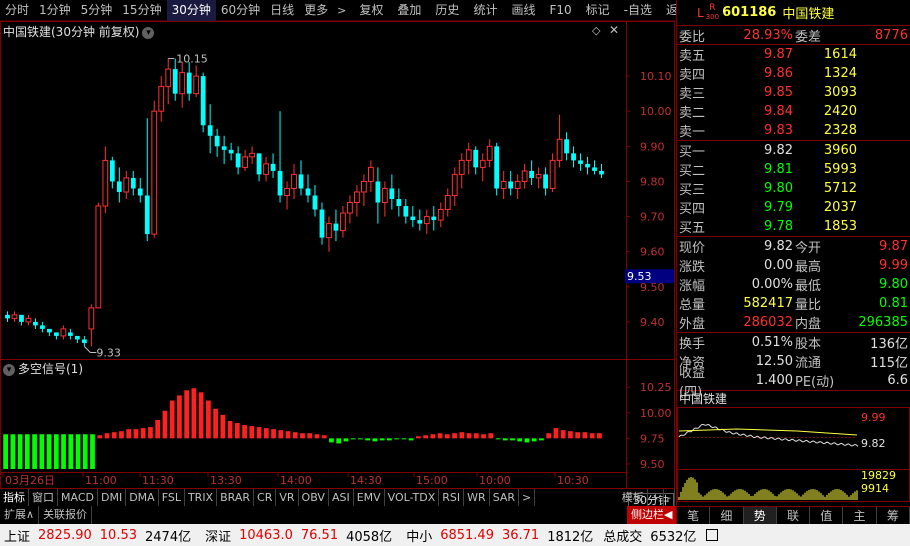  Describe the element at coordinates (656, 497) in the screenshot. I see `indicator-tab-19: +` at that location.